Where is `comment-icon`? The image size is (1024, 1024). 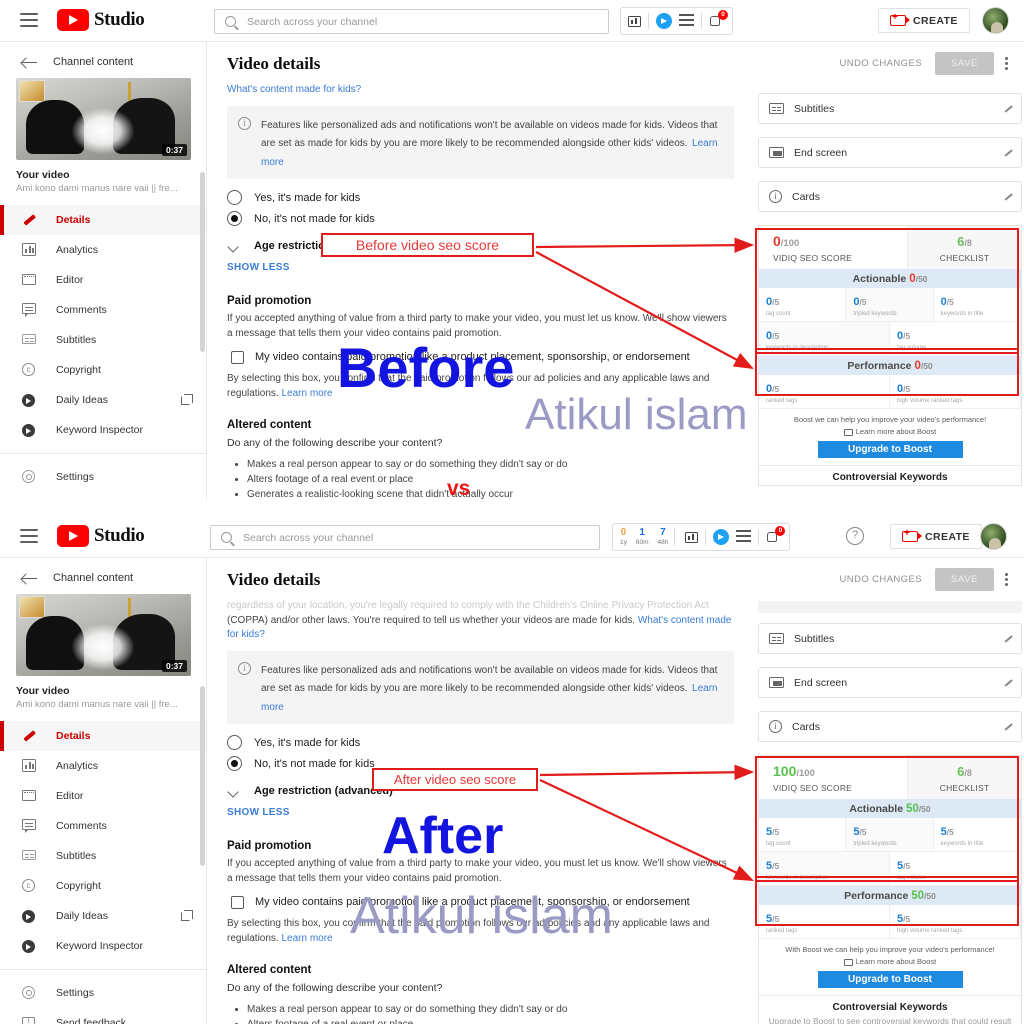 comment-icon is located at coordinates (29, 310).